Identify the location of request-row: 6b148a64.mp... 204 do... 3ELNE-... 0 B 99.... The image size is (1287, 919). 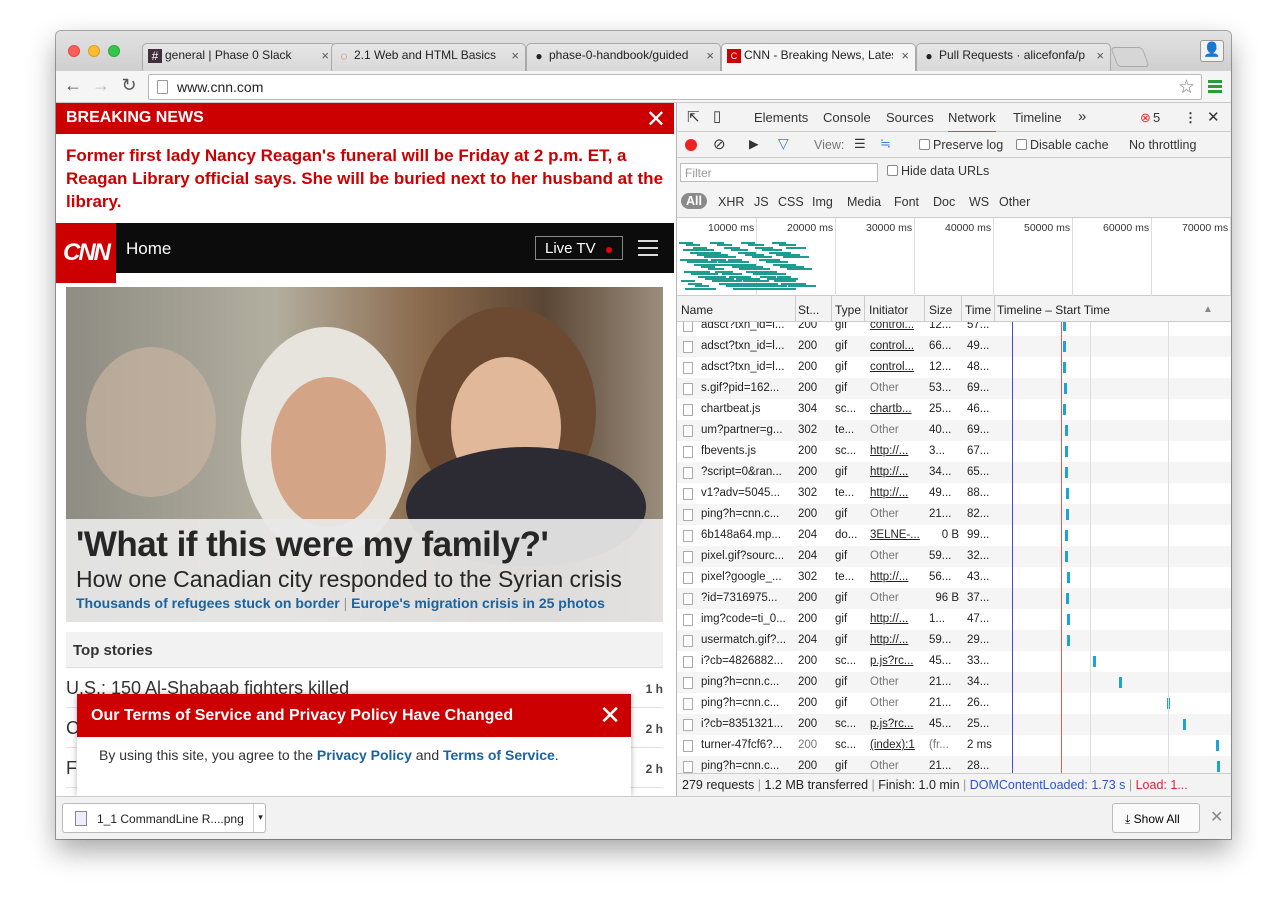
(954, 535).